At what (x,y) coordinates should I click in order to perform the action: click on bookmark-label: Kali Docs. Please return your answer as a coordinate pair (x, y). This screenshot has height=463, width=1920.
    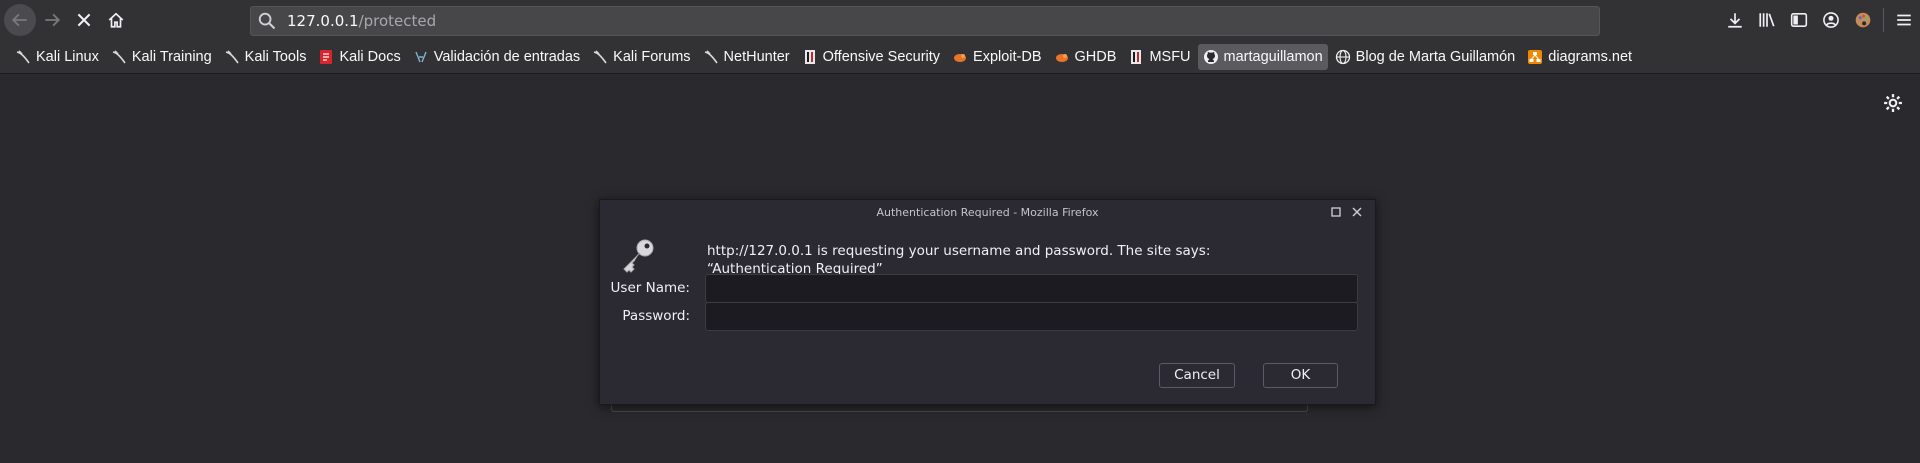
    Looking at the image, I should click on (370, 57).